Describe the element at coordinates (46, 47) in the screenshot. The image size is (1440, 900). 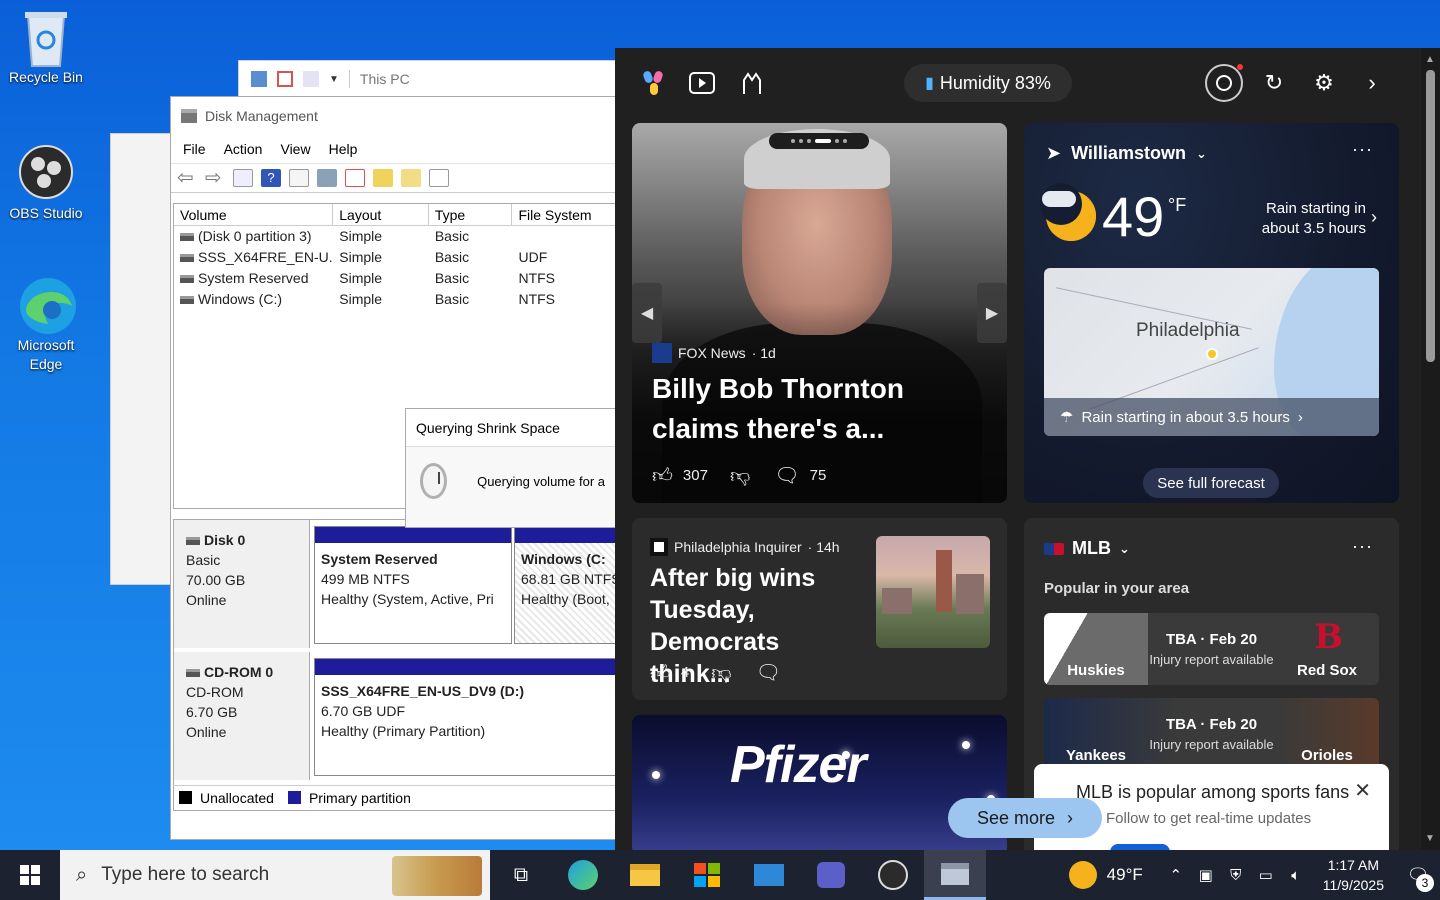
I see `desktop-icon-recycle-bin: Recycle Bin` at that location.